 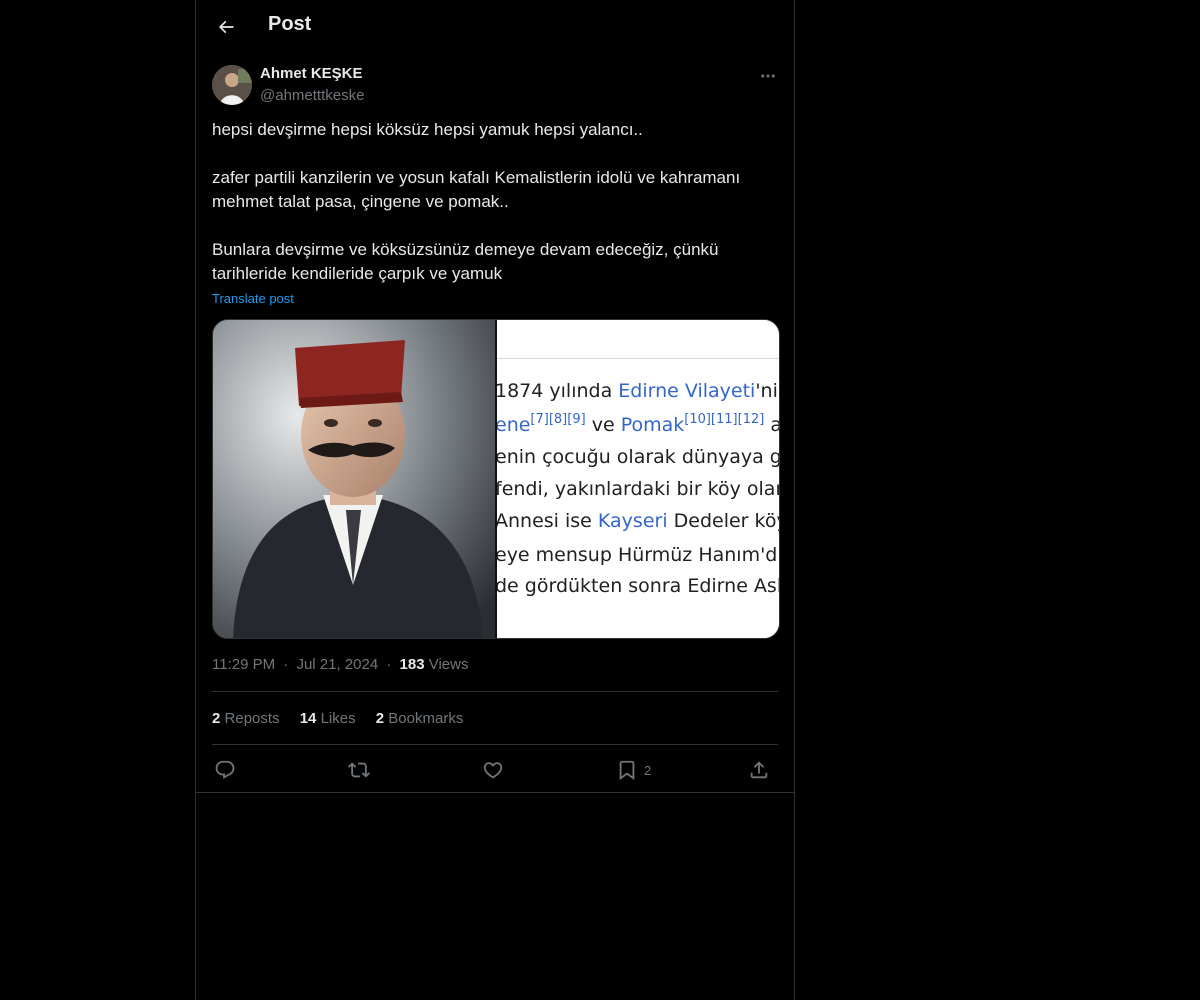 What do you see at coordinates (495, 27) in the screenshot?
I see `post-header: Post` at bounding box center [495, 27].